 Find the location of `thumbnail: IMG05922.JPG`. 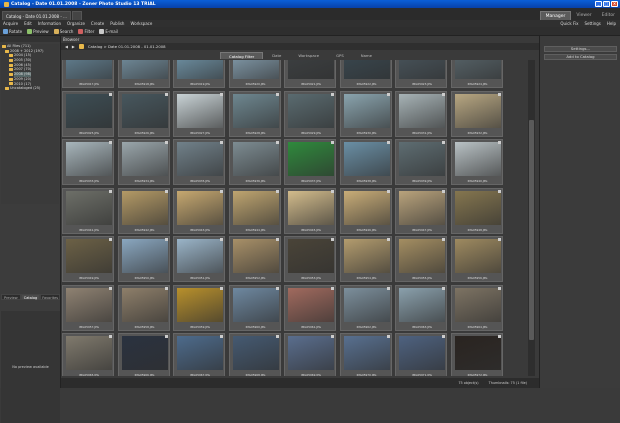

thumbnail: IMG05922.JPG is located at coordinates (365, 74).